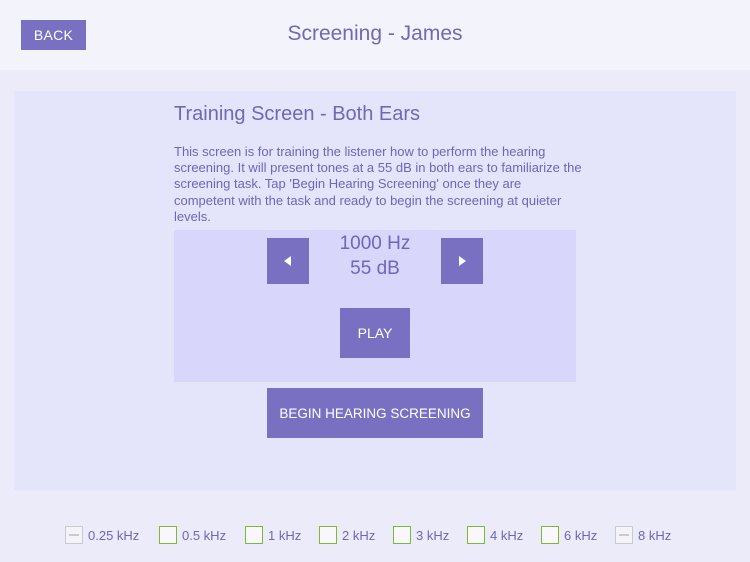 Image resolution: width=750 pixels, height=562 pixels. I want to click on frequency-item-3khz: 3 kHz, so click(421, 535).